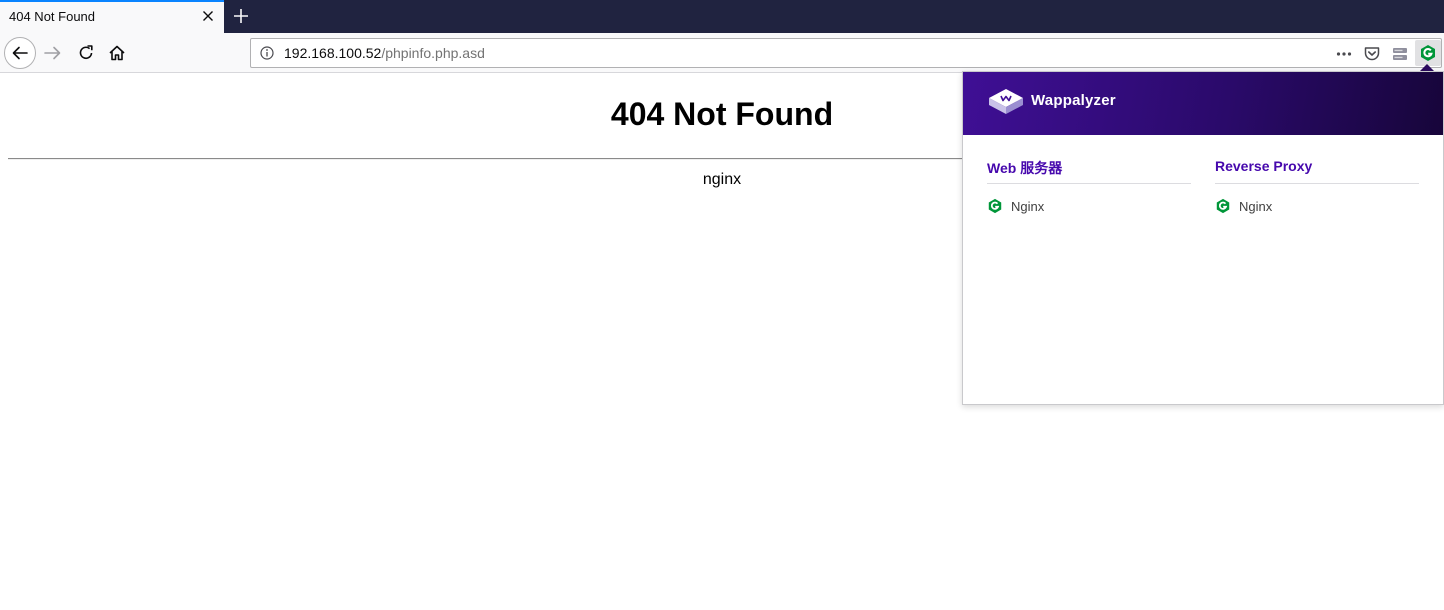 This screenshot has height=610, width=1444. Describe the element at coordinates (722, 179) in the screenshot. I see `page-footer-text: nginx` at that location.